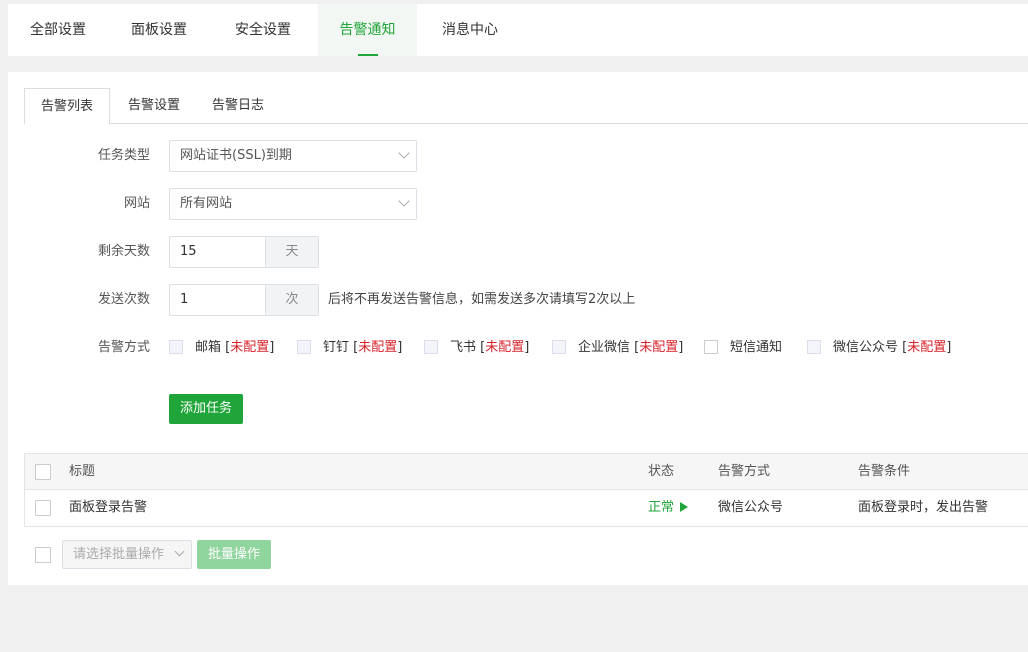 This screenshot has width=1028, height=652. I want to click on active-tab-indicator, so click(368, 55).